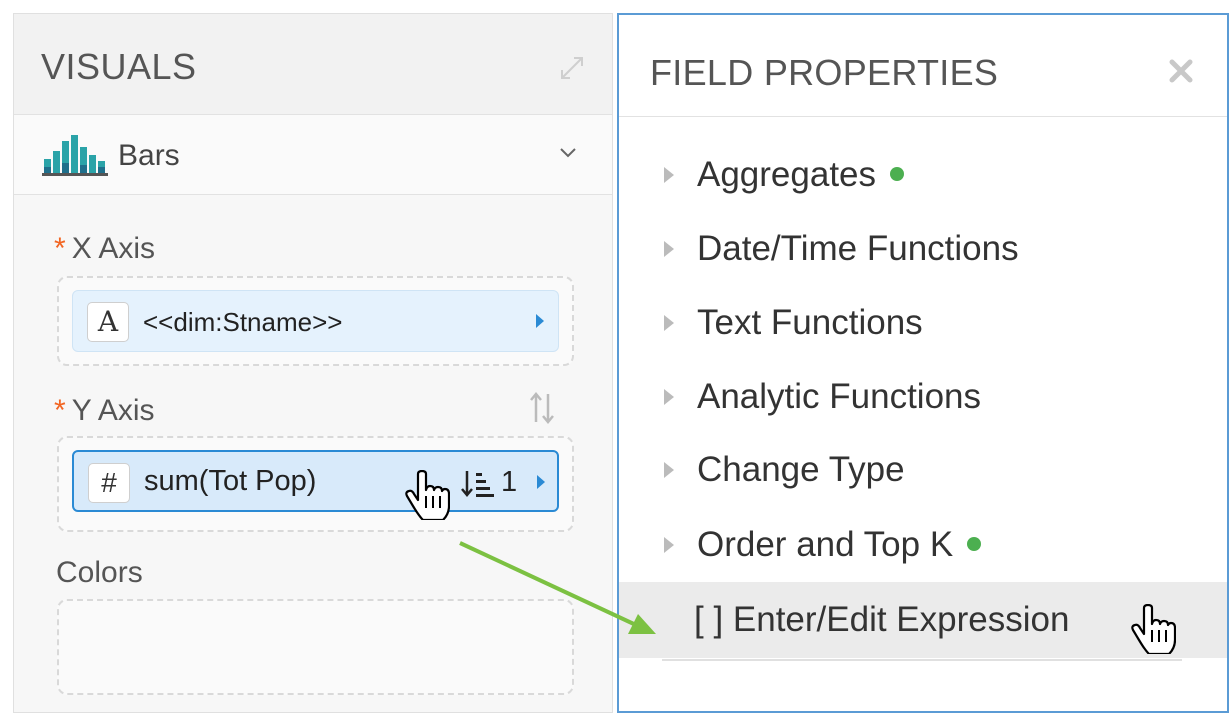 This screenshot has height=713, width=1229. I want to click on menu-item-date-time-functions: Date/Time Functions, so click(923, 249).